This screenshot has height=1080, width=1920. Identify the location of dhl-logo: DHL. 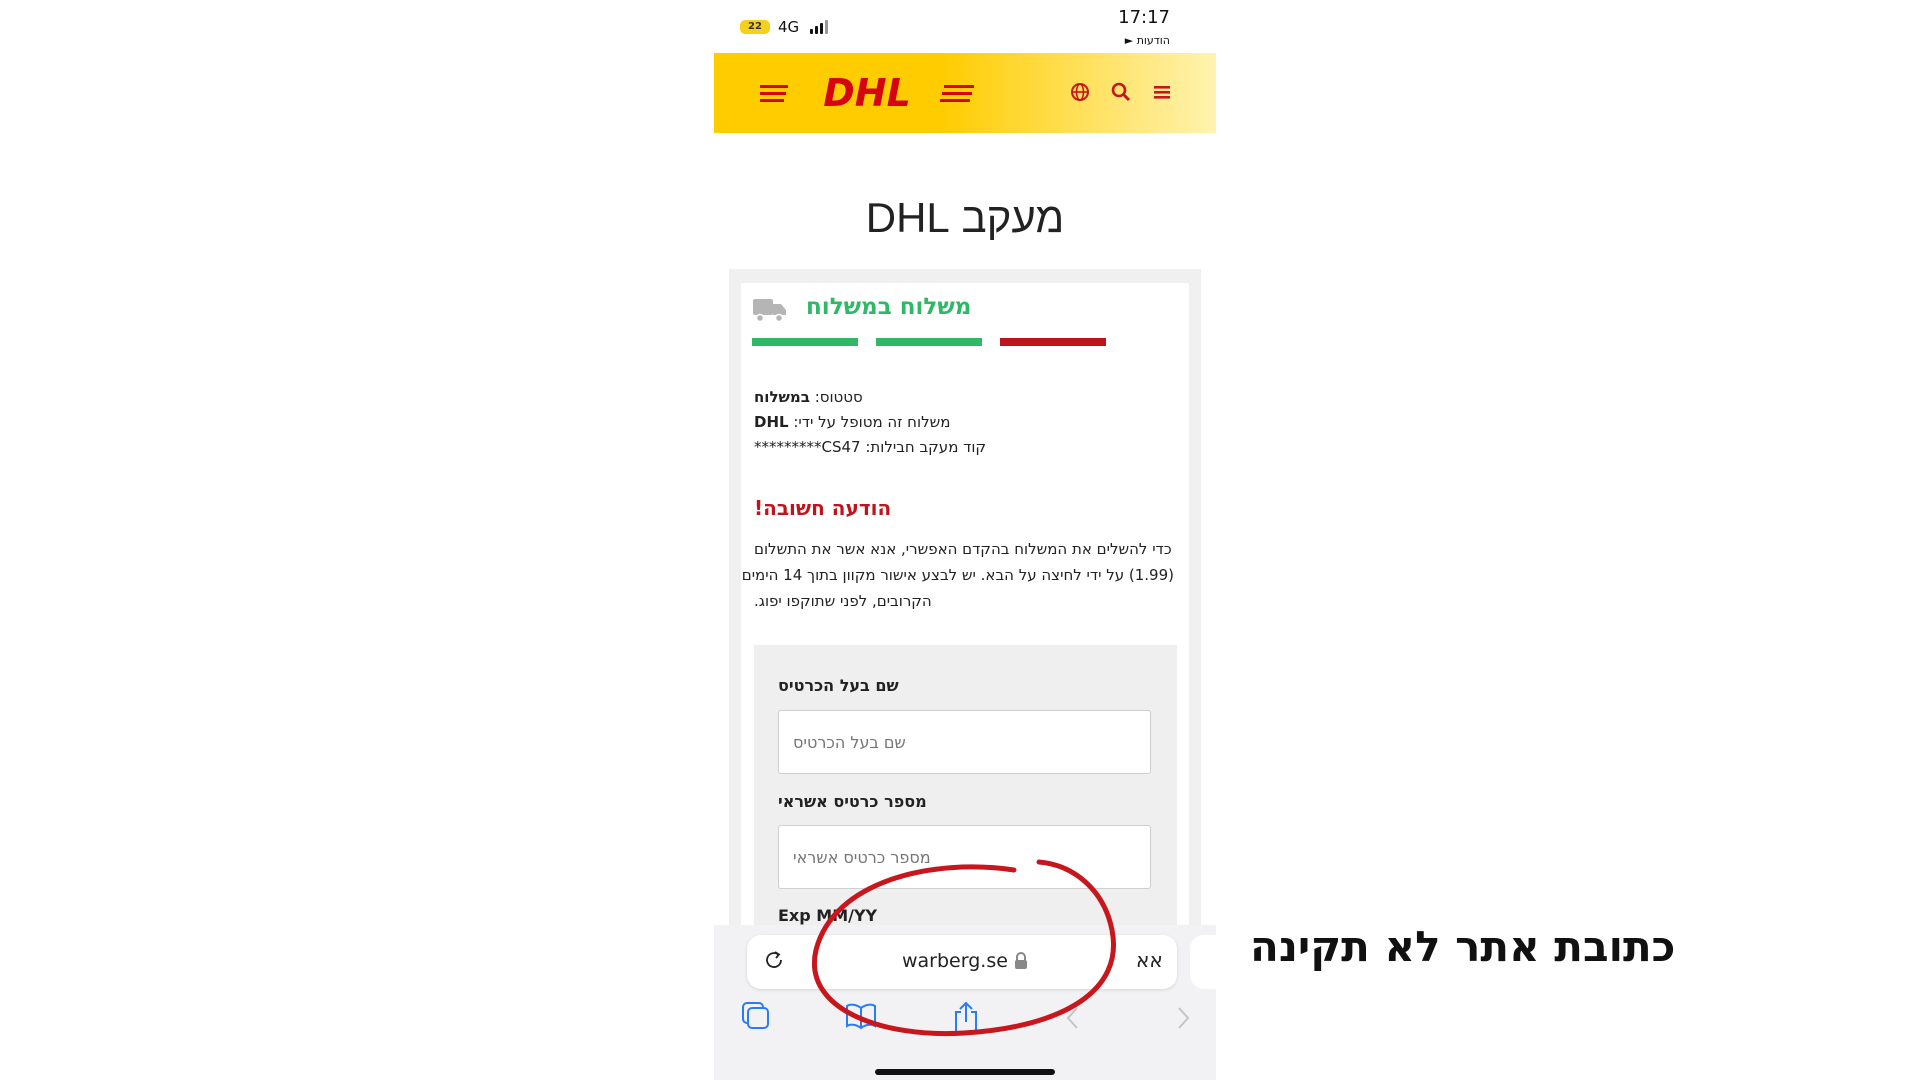
(867, 93).